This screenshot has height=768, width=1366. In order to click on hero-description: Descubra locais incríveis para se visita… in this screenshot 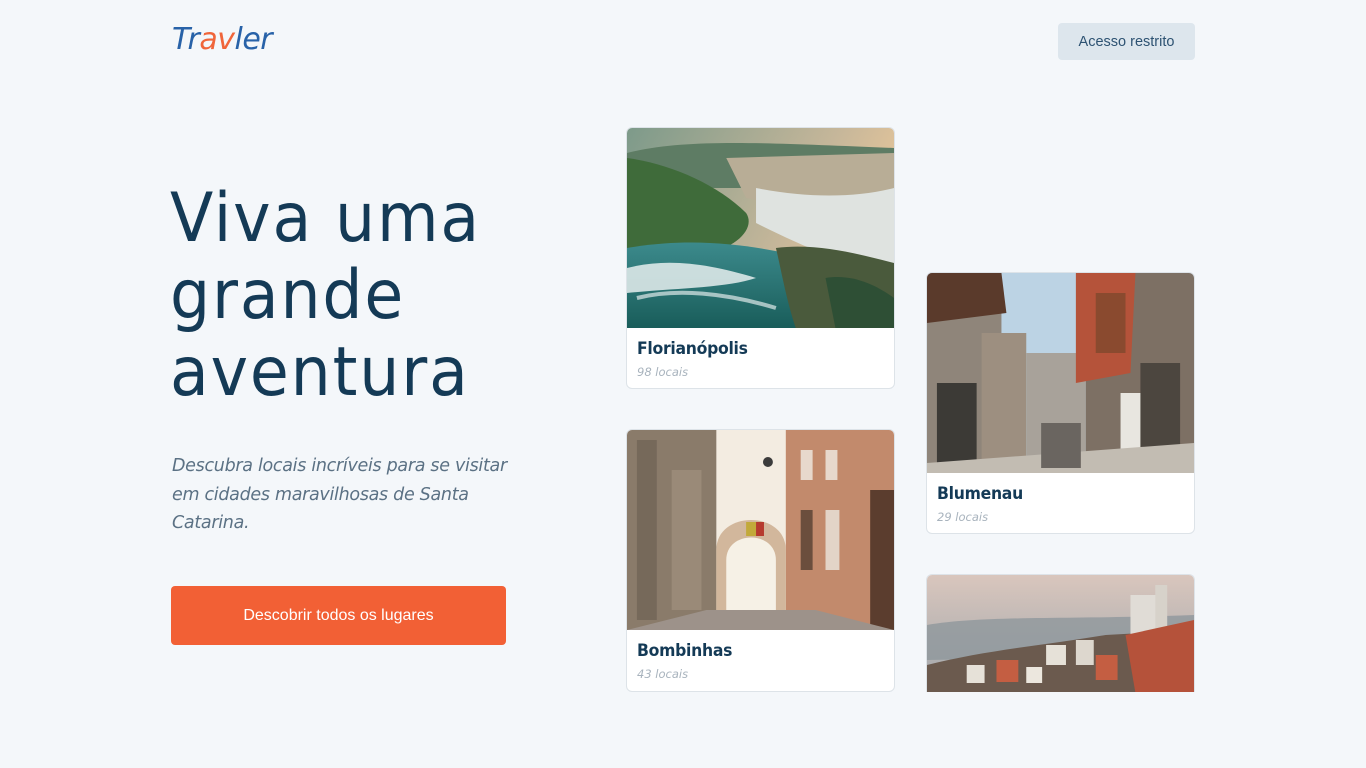, I will do `click(339, 494)`.